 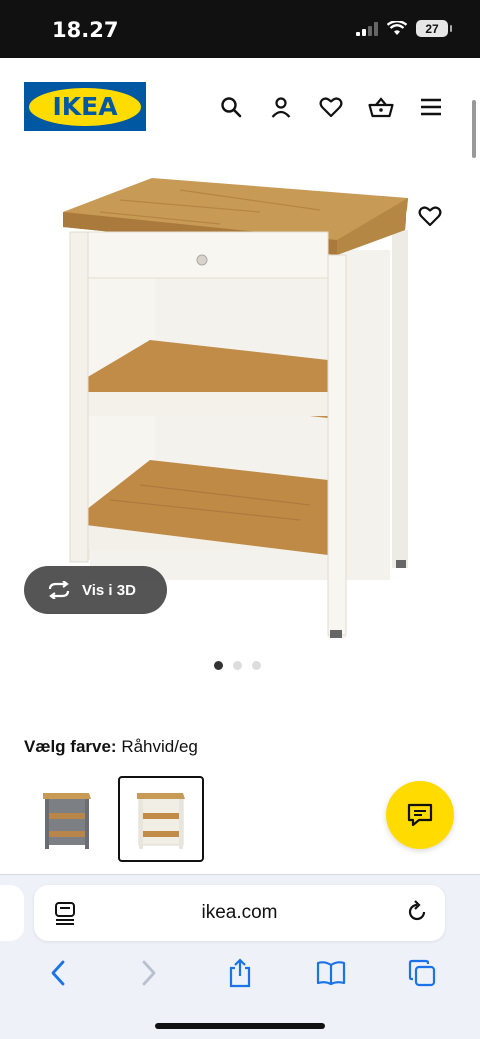 I want to click on color-swatches, so click(x=114, y=819).